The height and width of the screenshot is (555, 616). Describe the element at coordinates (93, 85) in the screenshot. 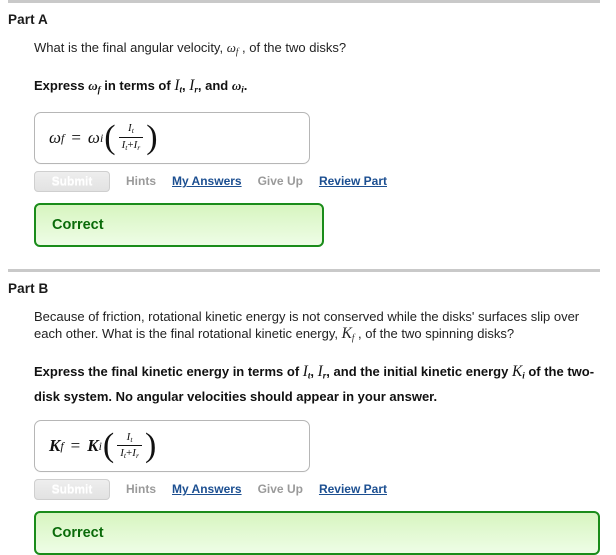

I see `instruction-var-omega-f: ω` at that location.